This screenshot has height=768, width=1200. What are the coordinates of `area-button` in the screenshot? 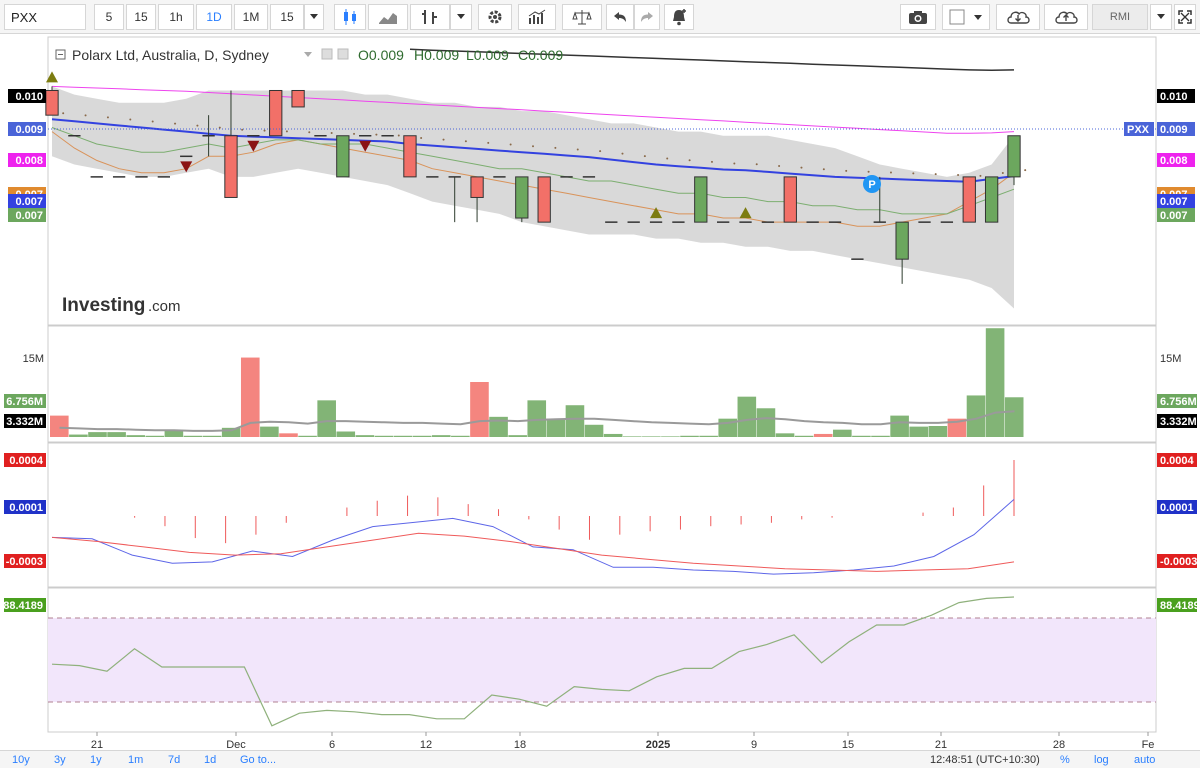 It's located at (388, 17).